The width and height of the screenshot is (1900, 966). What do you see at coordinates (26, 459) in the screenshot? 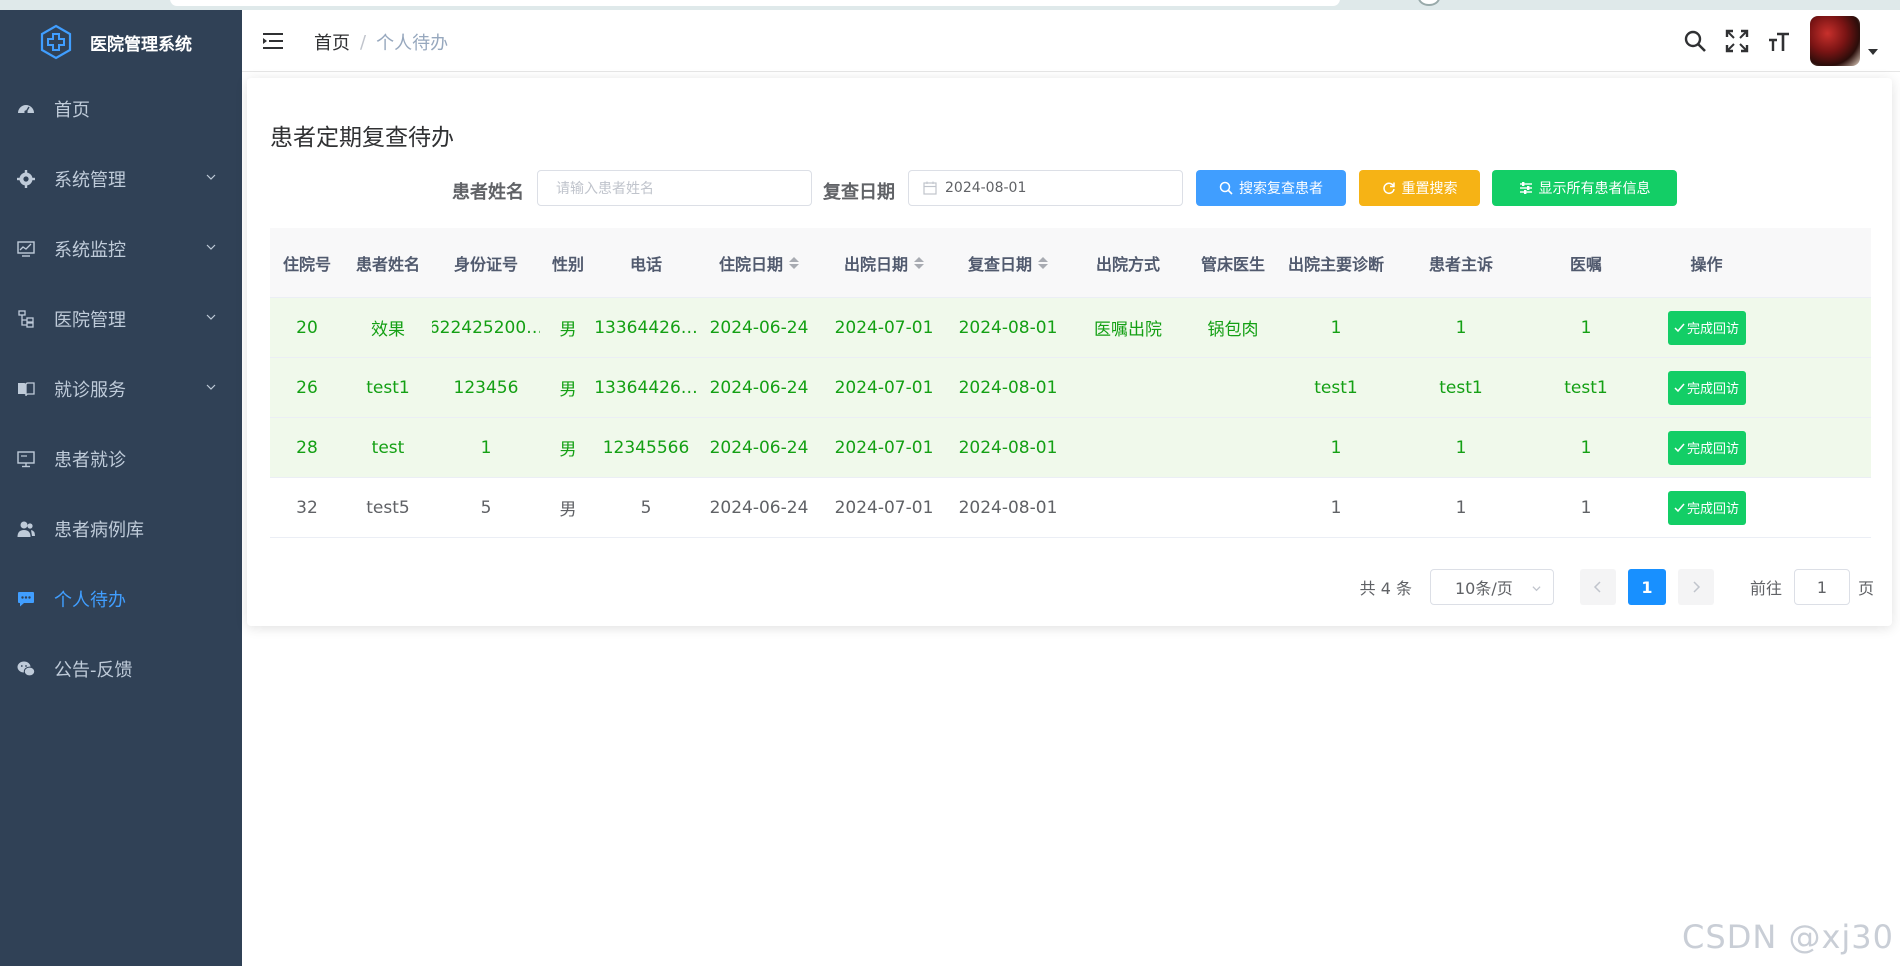
I see `screen-icon` at bounding box center [26, 459].